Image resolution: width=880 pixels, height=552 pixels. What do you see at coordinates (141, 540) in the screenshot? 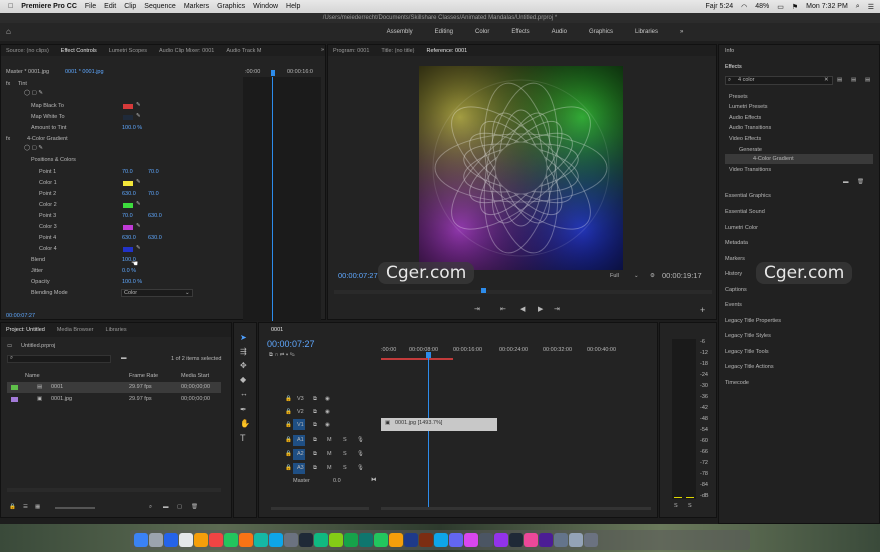
I see `finder-icon` at bounding box center [141, 540].